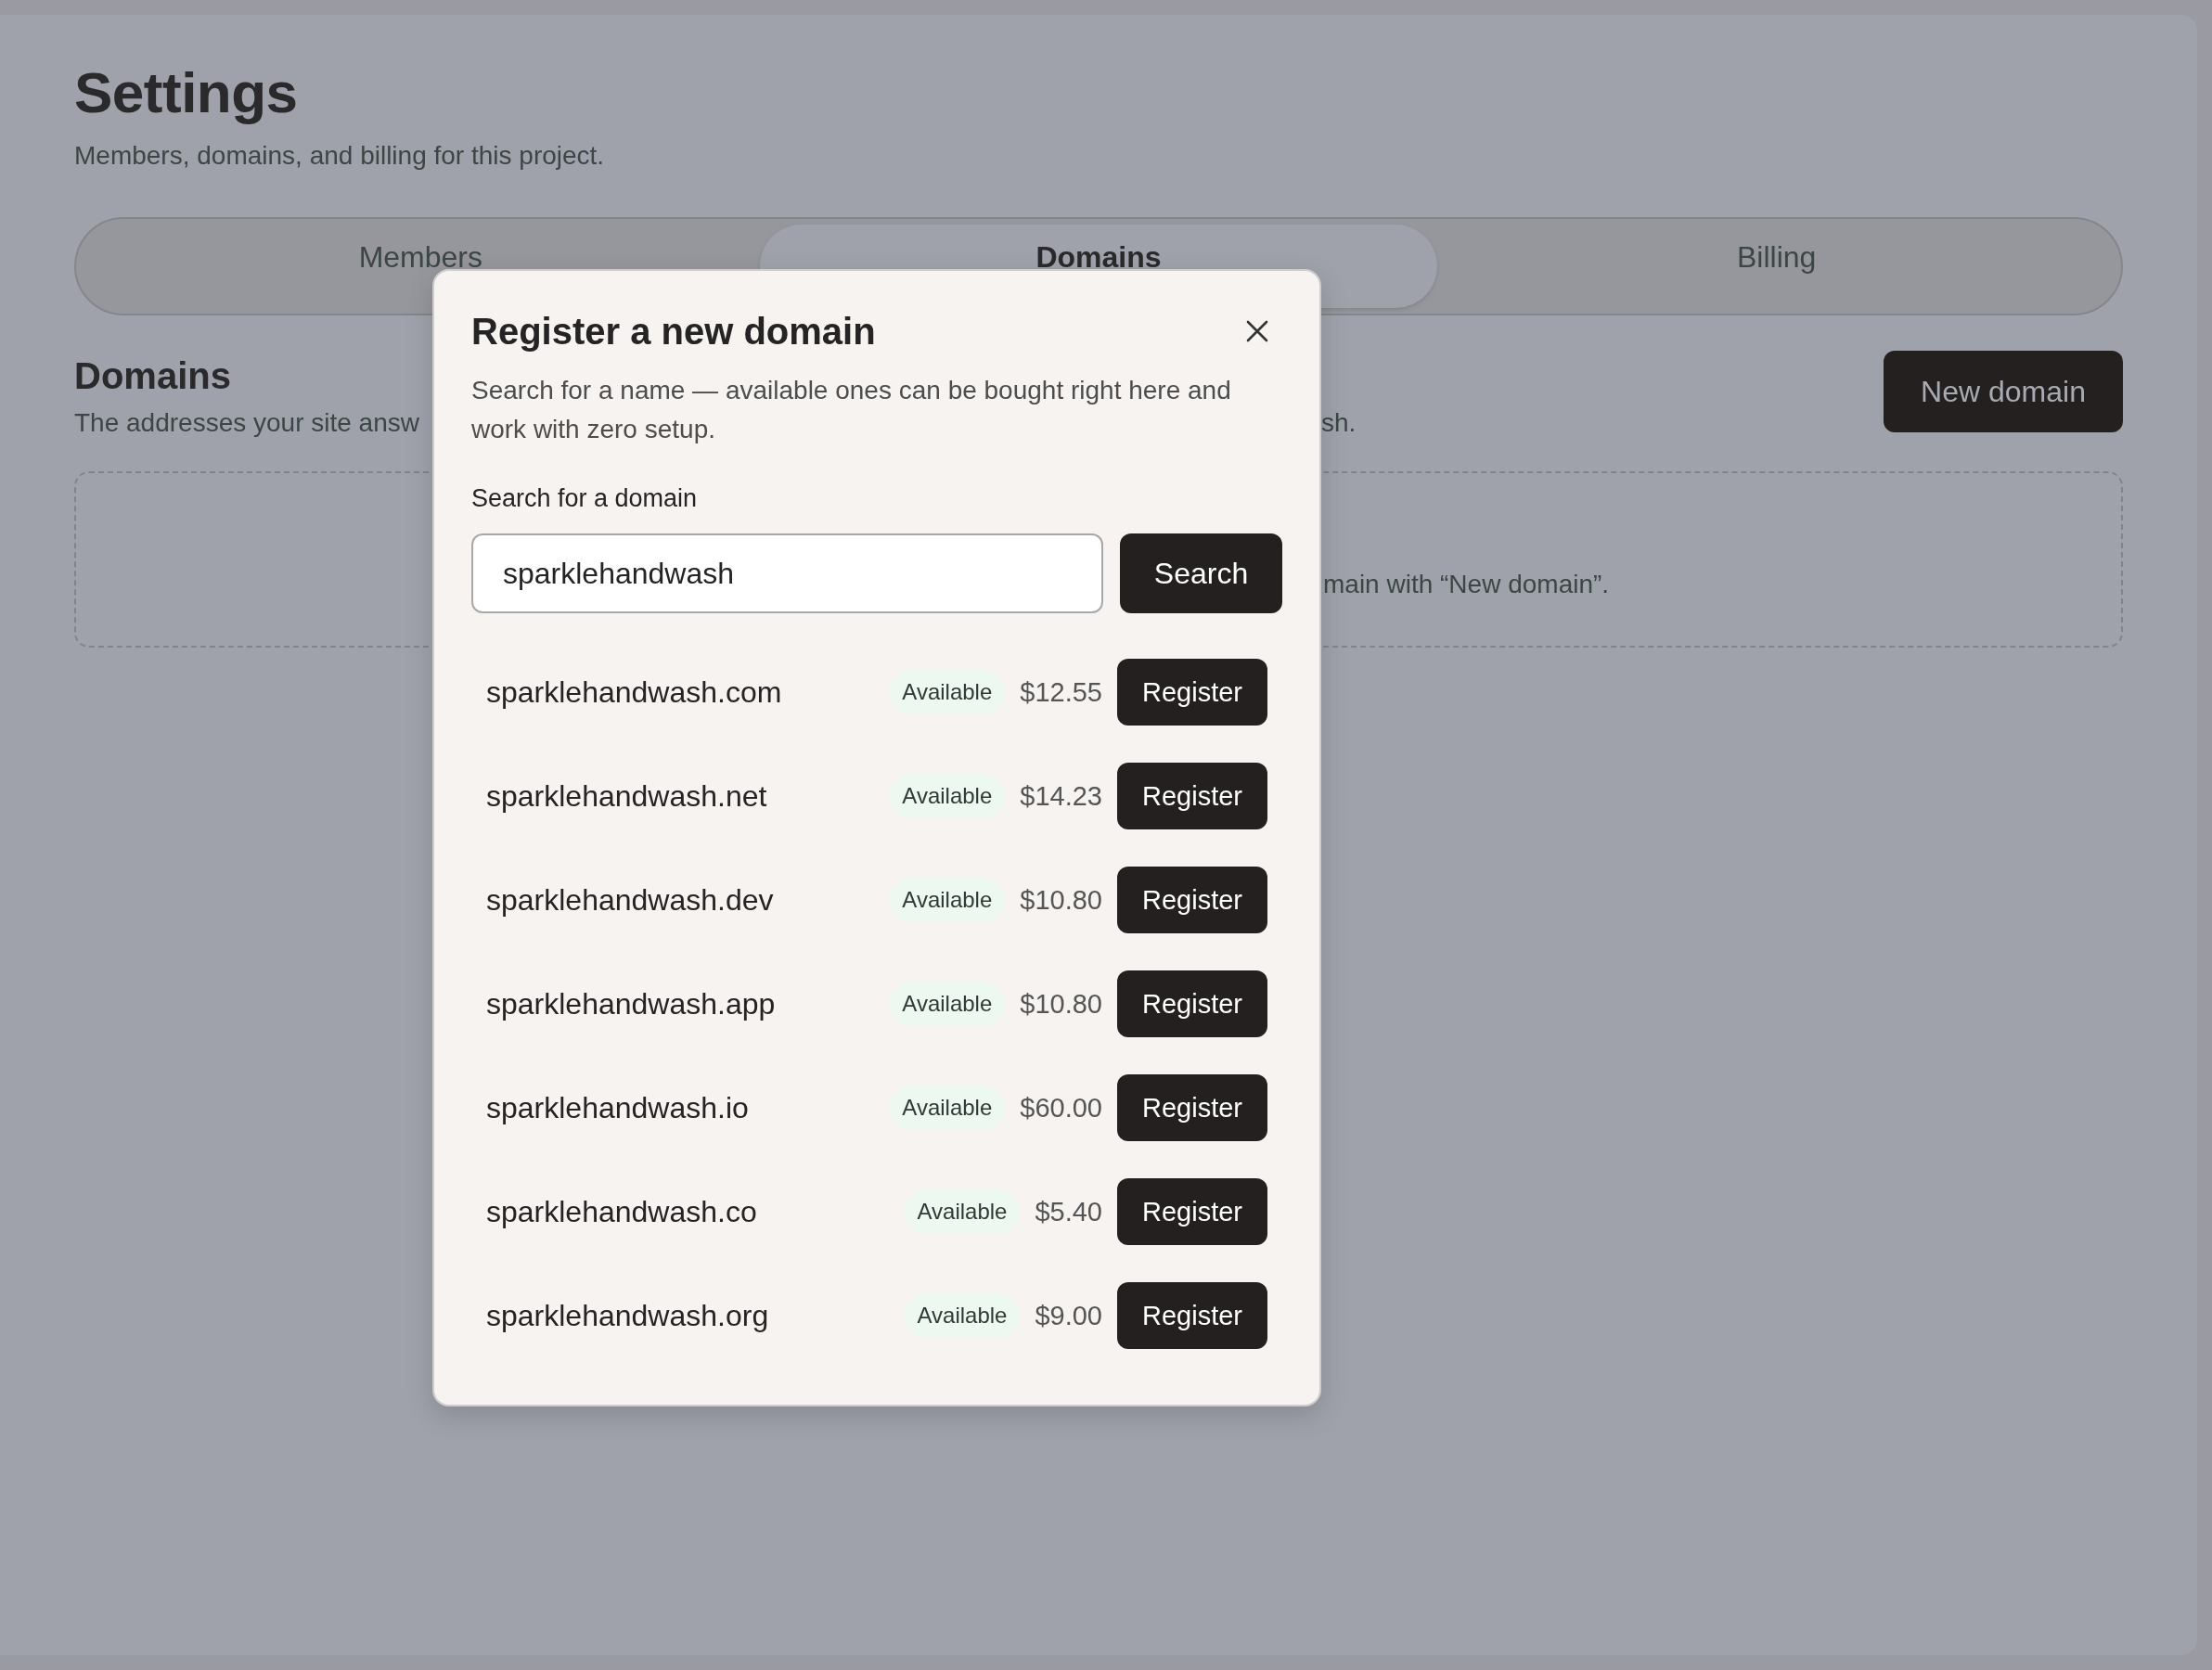  Describe the element at coordinates (673, 331) in the screenshot. I see `dialog-title: Register a new domain` at that location.